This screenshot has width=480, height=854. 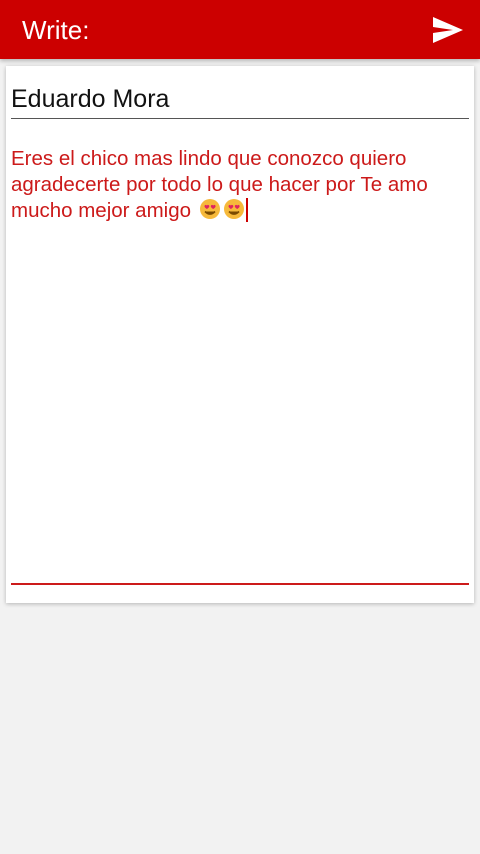 What do you see at coordinates (246, 210) in the screenshot?
I see `text-cursor` at bounding box center [246, 210].